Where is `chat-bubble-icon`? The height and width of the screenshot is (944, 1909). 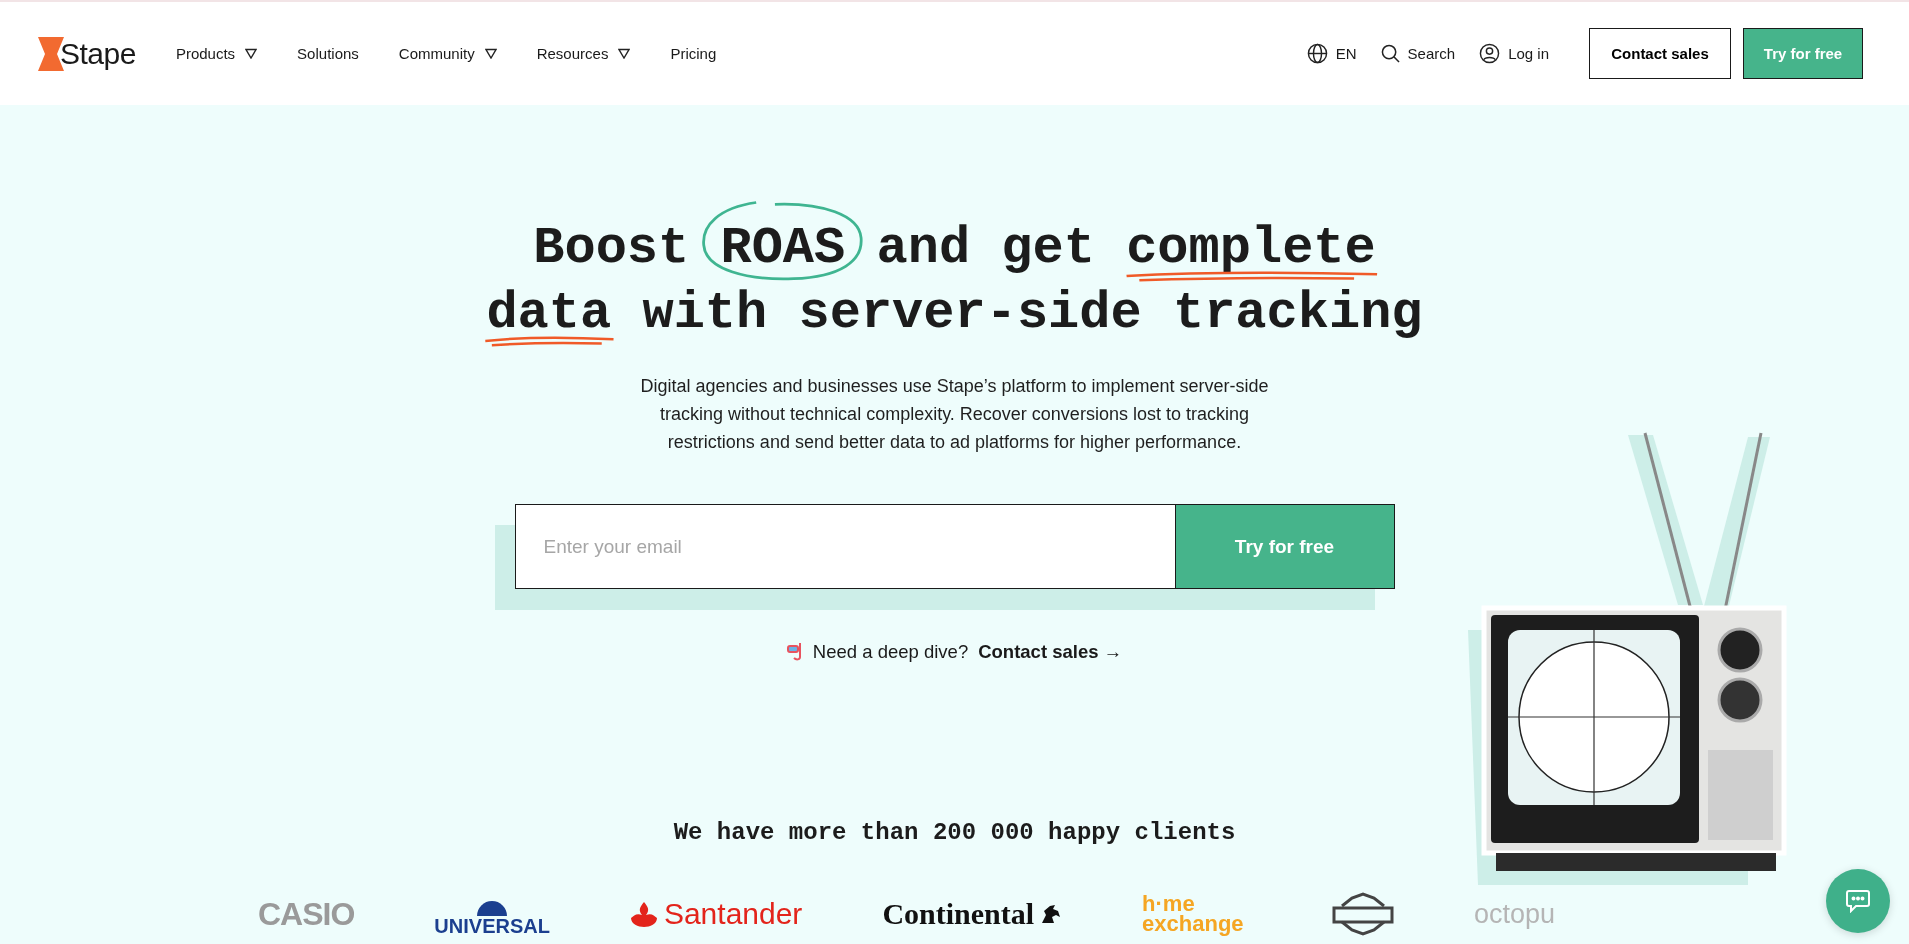
chat-bubble-icon is located at coordinates (1858, 901).